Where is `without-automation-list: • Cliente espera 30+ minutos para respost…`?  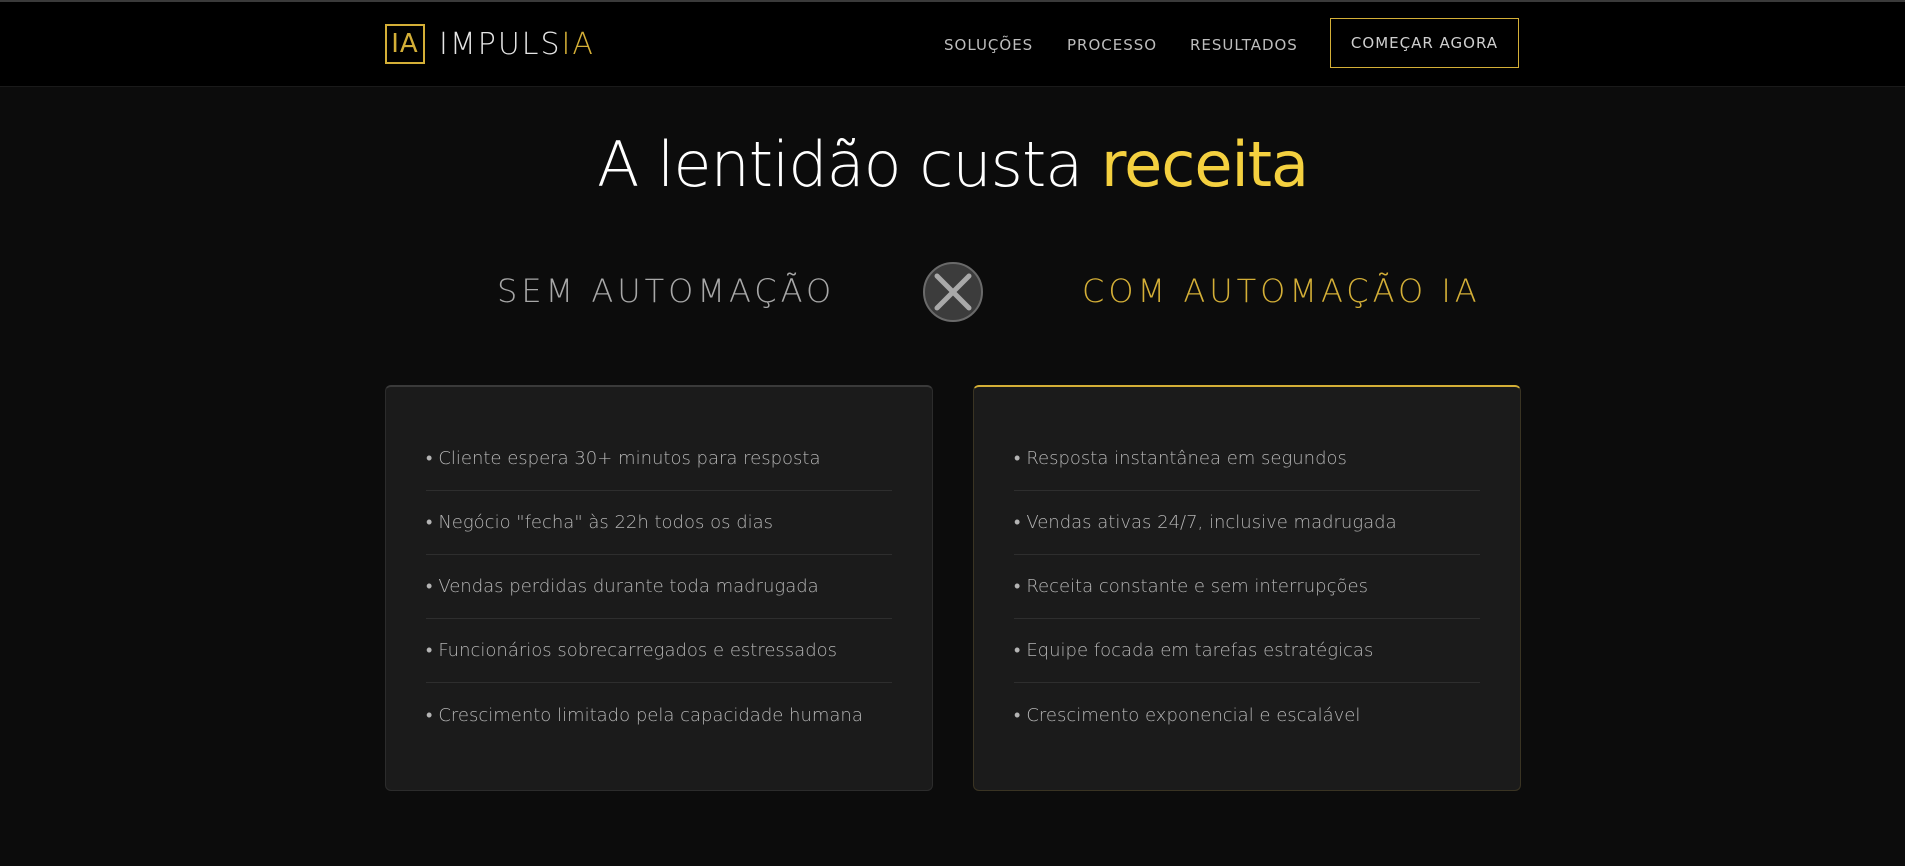
without-automation-list: • Cliente espera 30+ minutos para respost… is located at coordinates (659, 587).